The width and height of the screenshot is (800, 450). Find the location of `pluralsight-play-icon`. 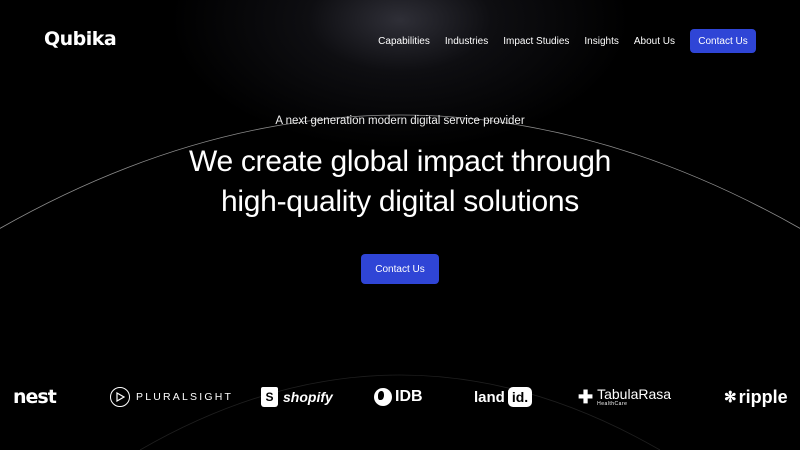

pluralsight-play-icon is located at coordinates (120, 397).